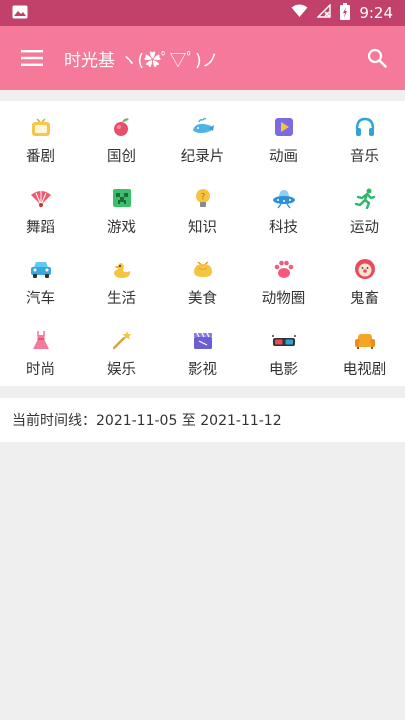 This screenshot has width=405, height=720. I want to click on category-label: 影视, so click(202, 370).